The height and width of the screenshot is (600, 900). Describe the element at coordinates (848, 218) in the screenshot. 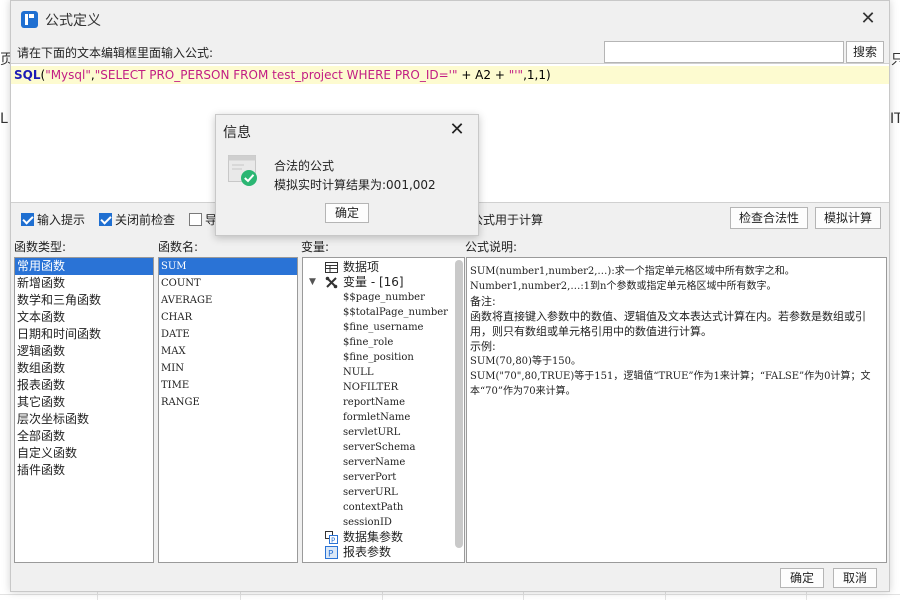

I see `simulate-button: 模拟计算` at that location.